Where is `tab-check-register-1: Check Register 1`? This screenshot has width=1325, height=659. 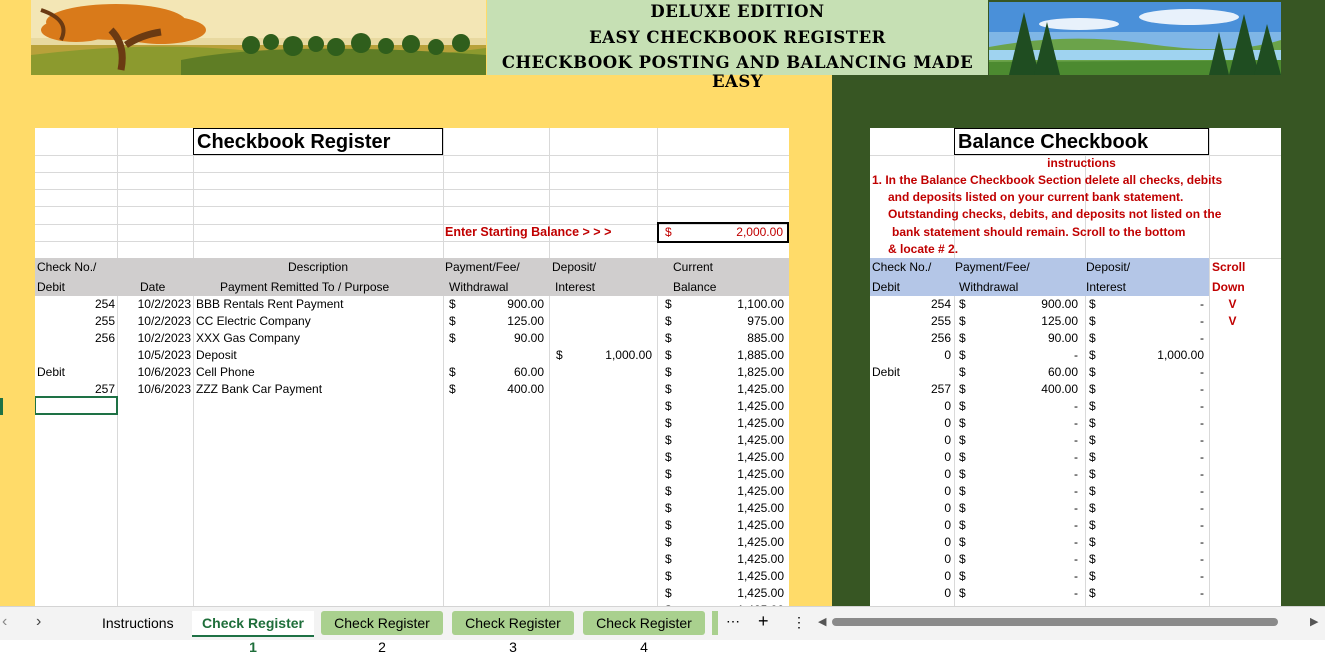 tab-check-register-1: Check Register 1 is located at coordinates (253, 633).